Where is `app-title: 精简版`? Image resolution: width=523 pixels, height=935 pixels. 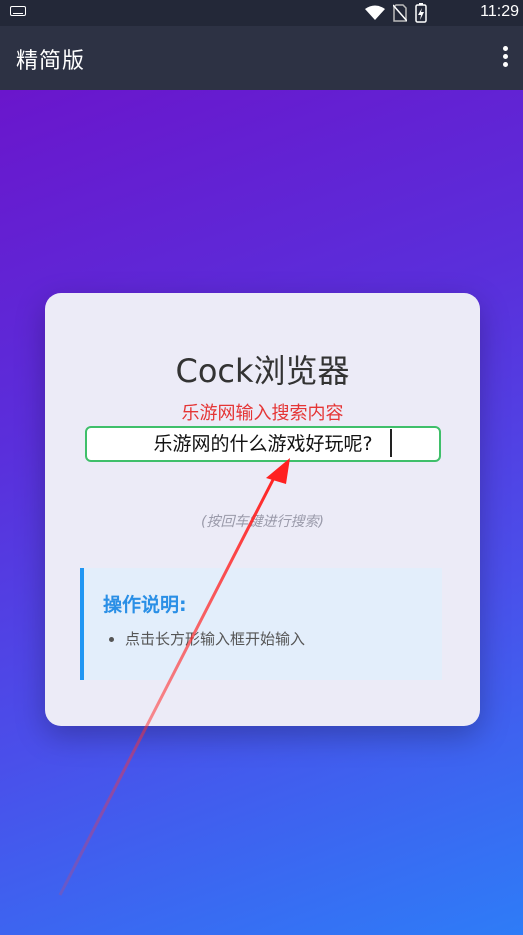 app-title: 精简版 is located at coordinates (51, 61).